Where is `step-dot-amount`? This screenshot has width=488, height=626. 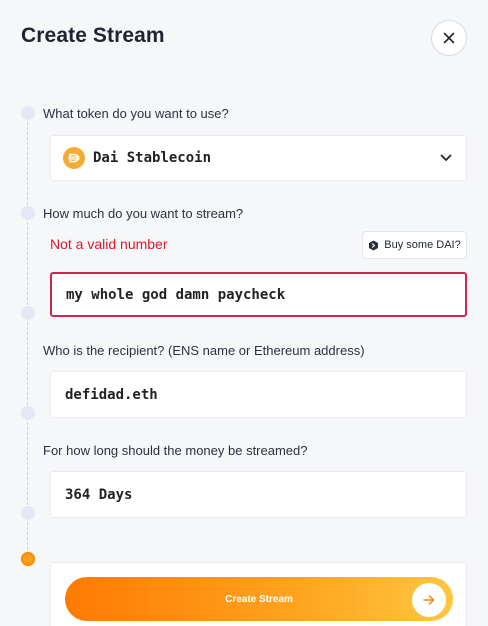 step-dot-amount is located at coordinates (28, 213).